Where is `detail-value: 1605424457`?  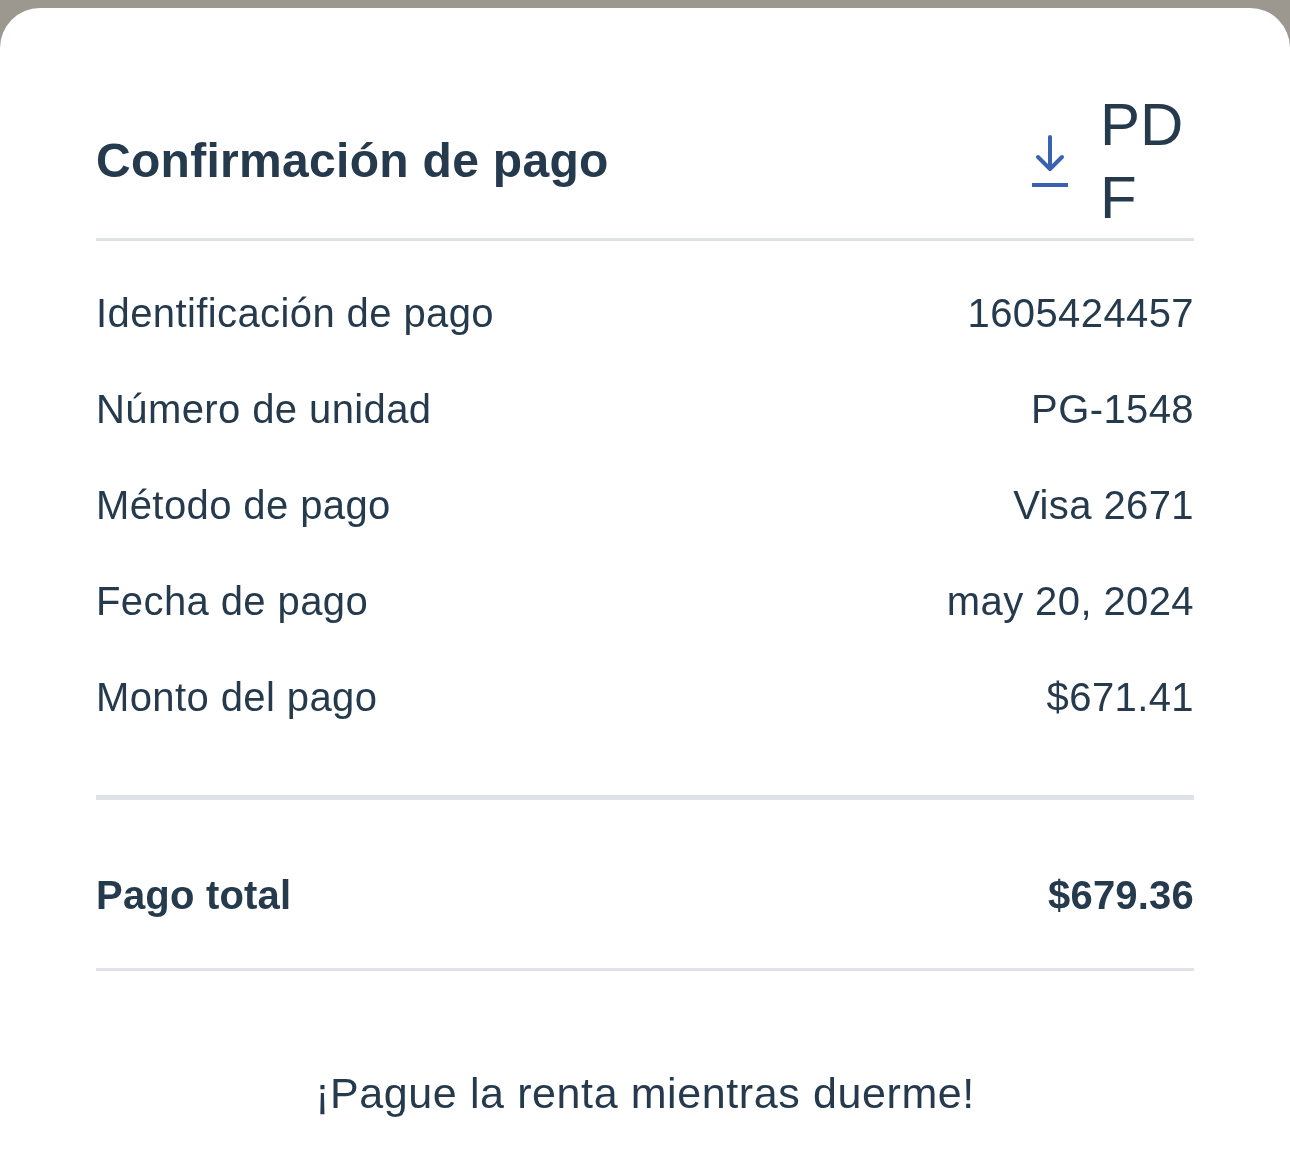
detail-value: 1605424457 is located at coordinates (1080, 313).